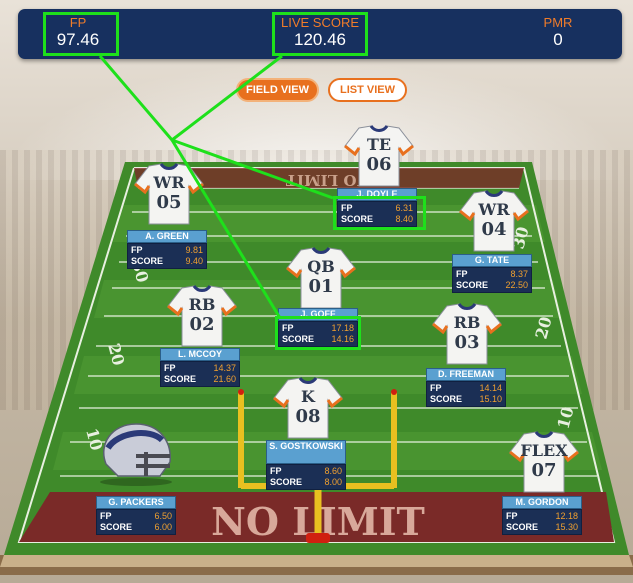 Image resolution: width=633 pixels, height=583 pixels. Describe the element at coordinates (320, 34) in the screenshot. I see `highlight-box-live-score` at that location.